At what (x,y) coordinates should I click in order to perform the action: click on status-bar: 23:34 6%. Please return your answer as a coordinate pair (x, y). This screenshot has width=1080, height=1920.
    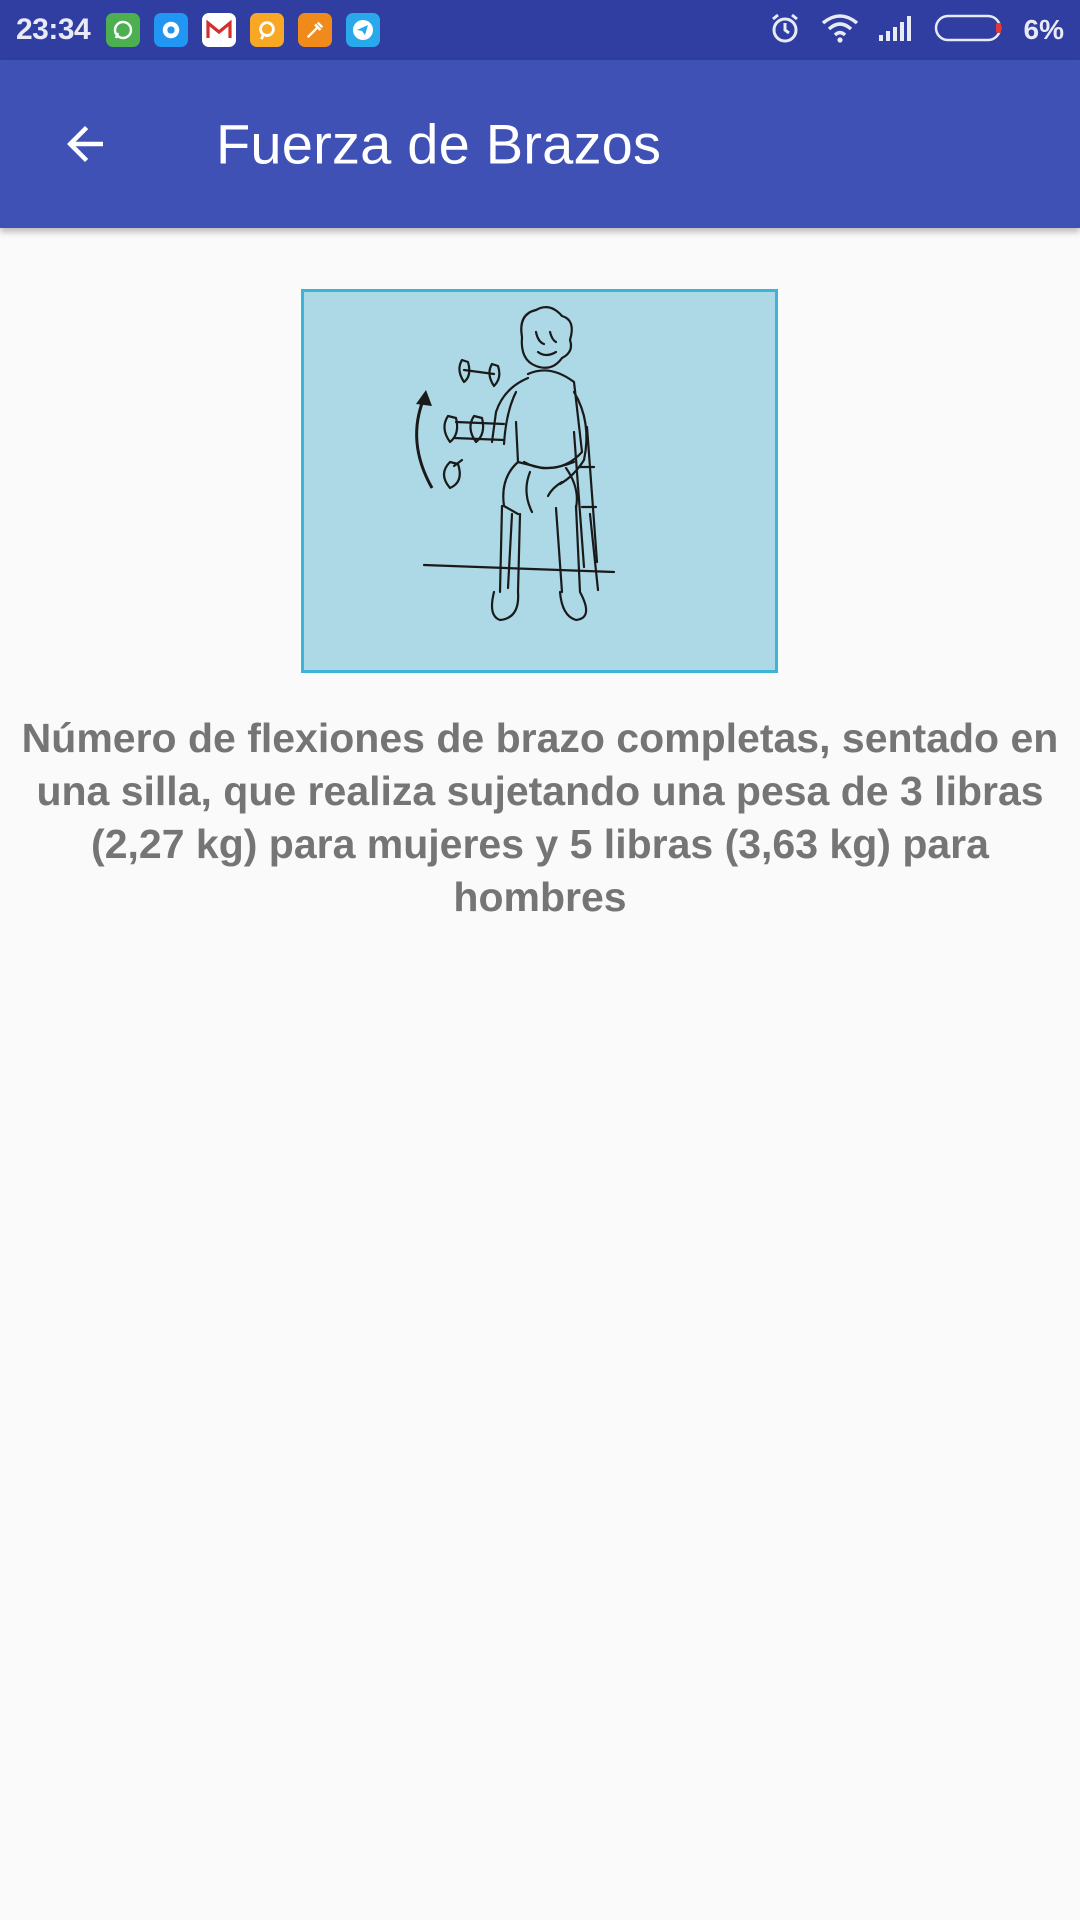
    Looking at the image, I should click on (540, 30).